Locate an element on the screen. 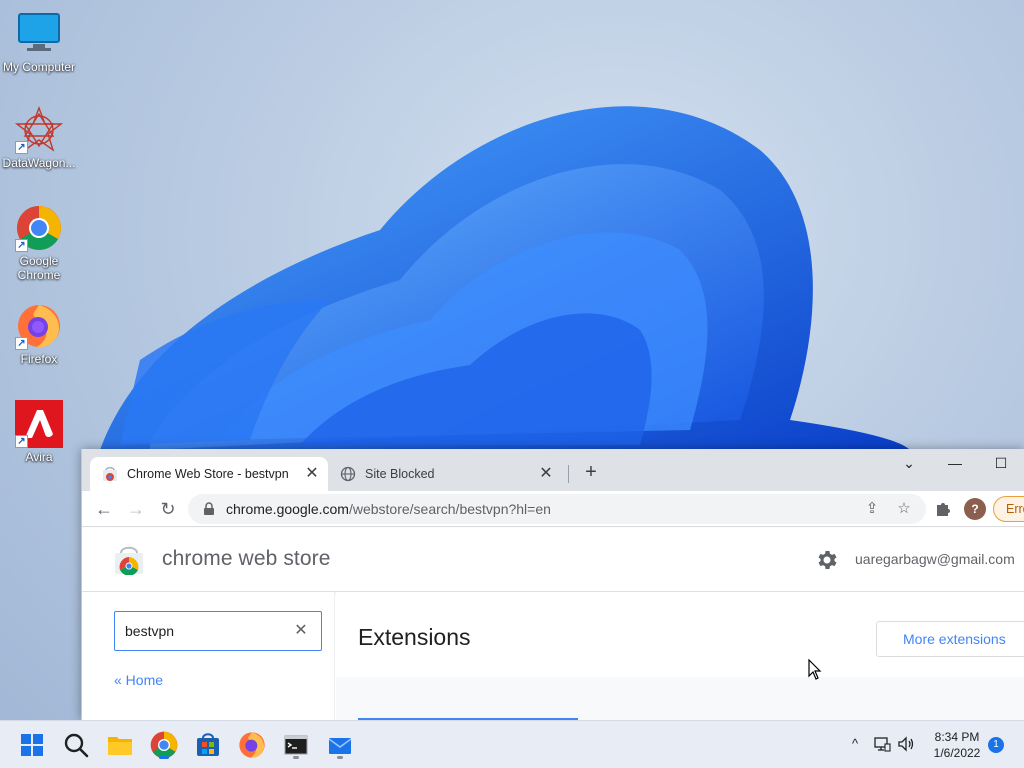  mouse-cursor-icon is located at coordinates (815, 669).